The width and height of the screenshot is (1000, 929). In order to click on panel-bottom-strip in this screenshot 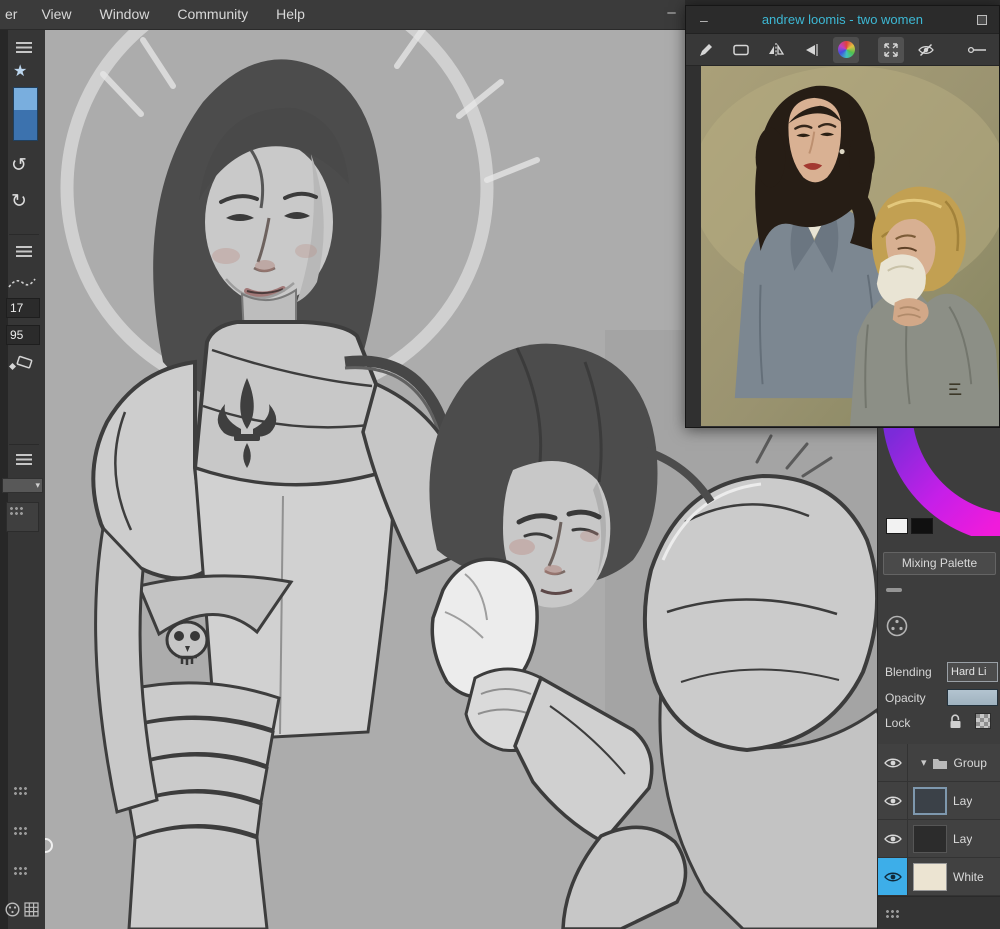, I will do `click(939, 912)`.